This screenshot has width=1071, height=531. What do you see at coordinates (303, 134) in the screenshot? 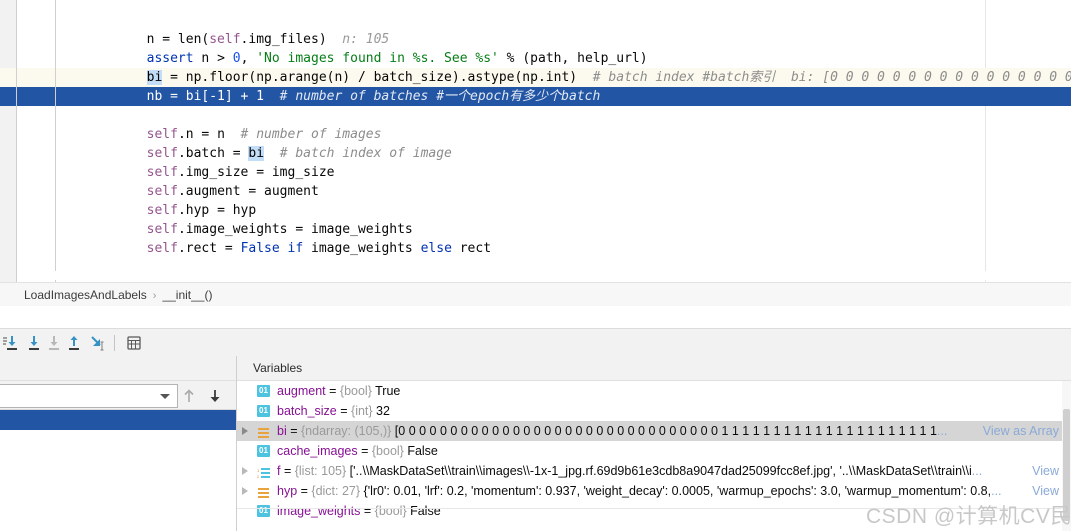
I see `code-token: # number of images` at bounding box center [303, 134].